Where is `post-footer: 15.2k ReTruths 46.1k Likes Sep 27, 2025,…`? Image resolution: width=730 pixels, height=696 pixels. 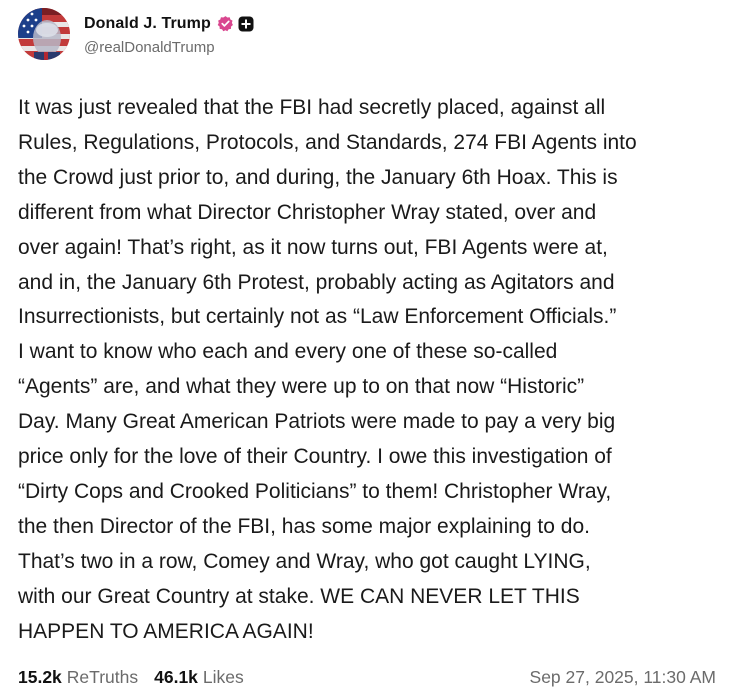
post-footer: 15.2k ReTruths 46.1k Likes Sep 27, 2025,… is located at coordinates (367, 677).